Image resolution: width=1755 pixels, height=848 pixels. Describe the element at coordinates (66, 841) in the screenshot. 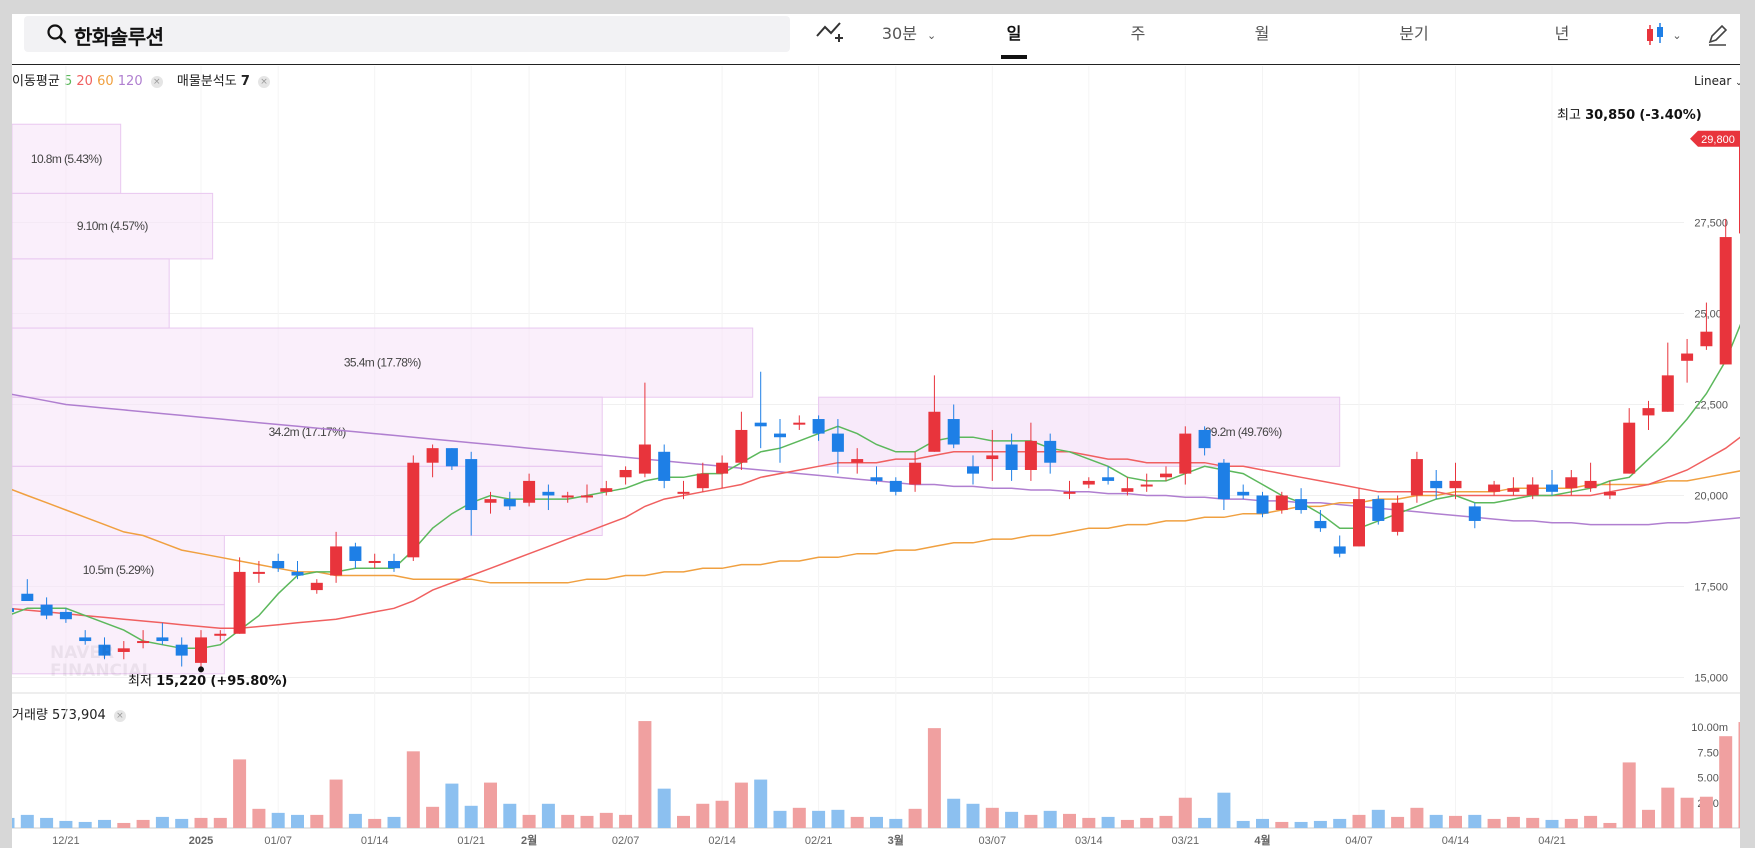

I see `x-tick-label: 12/21` at that location.